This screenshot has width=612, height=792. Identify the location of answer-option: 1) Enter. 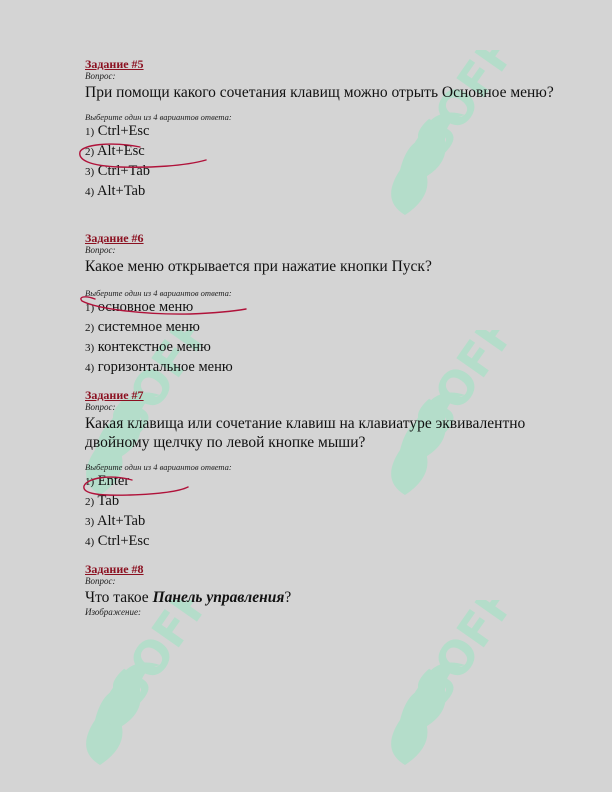
(107, 481).